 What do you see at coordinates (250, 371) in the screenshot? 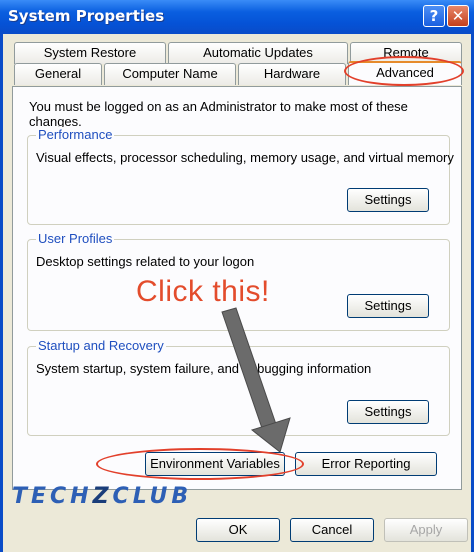
I see `arrow-shaft` at bounding box center [250, 371].